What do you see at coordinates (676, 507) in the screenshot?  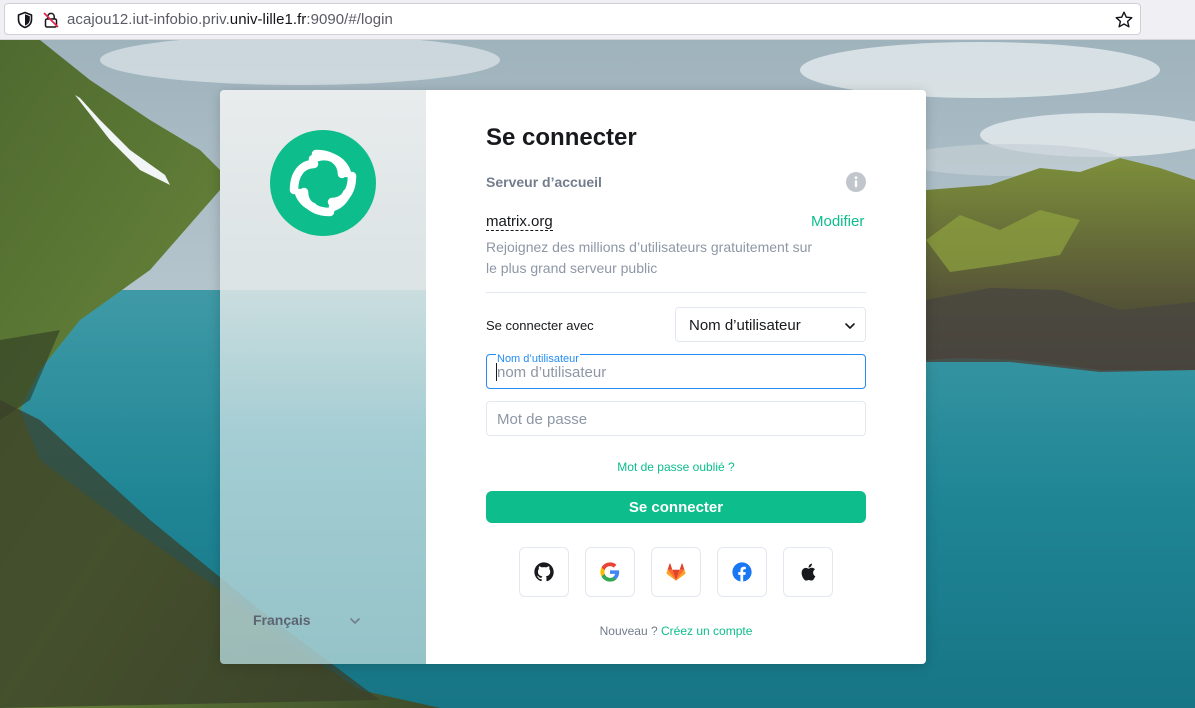 I see `sign-in-button: Se connecter` at bounding box center [676, 507].